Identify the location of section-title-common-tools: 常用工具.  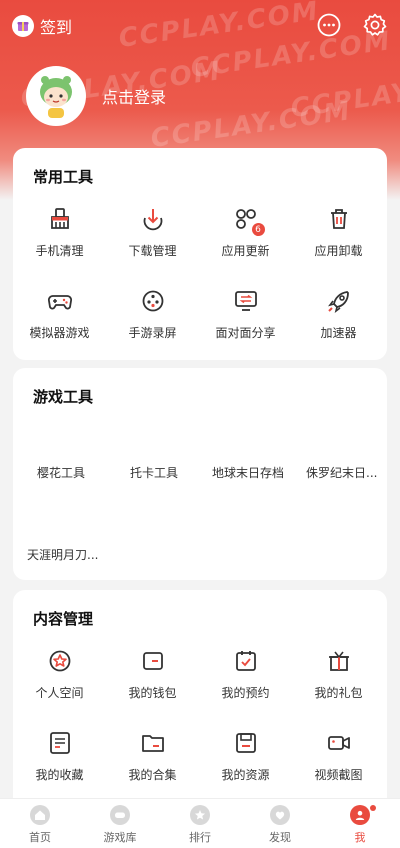
(63, 177).